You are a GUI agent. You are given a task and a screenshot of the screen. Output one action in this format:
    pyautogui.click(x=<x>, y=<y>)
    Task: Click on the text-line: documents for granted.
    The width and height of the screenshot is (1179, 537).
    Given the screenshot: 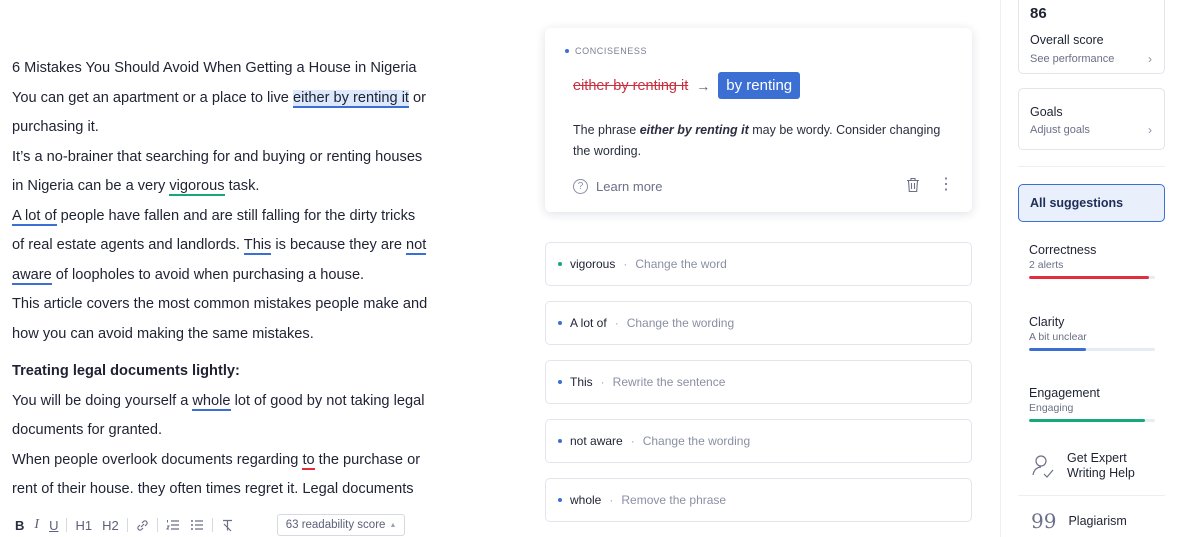 What is the action you would take?
    pyautogui.click(x=87, y=430)
    